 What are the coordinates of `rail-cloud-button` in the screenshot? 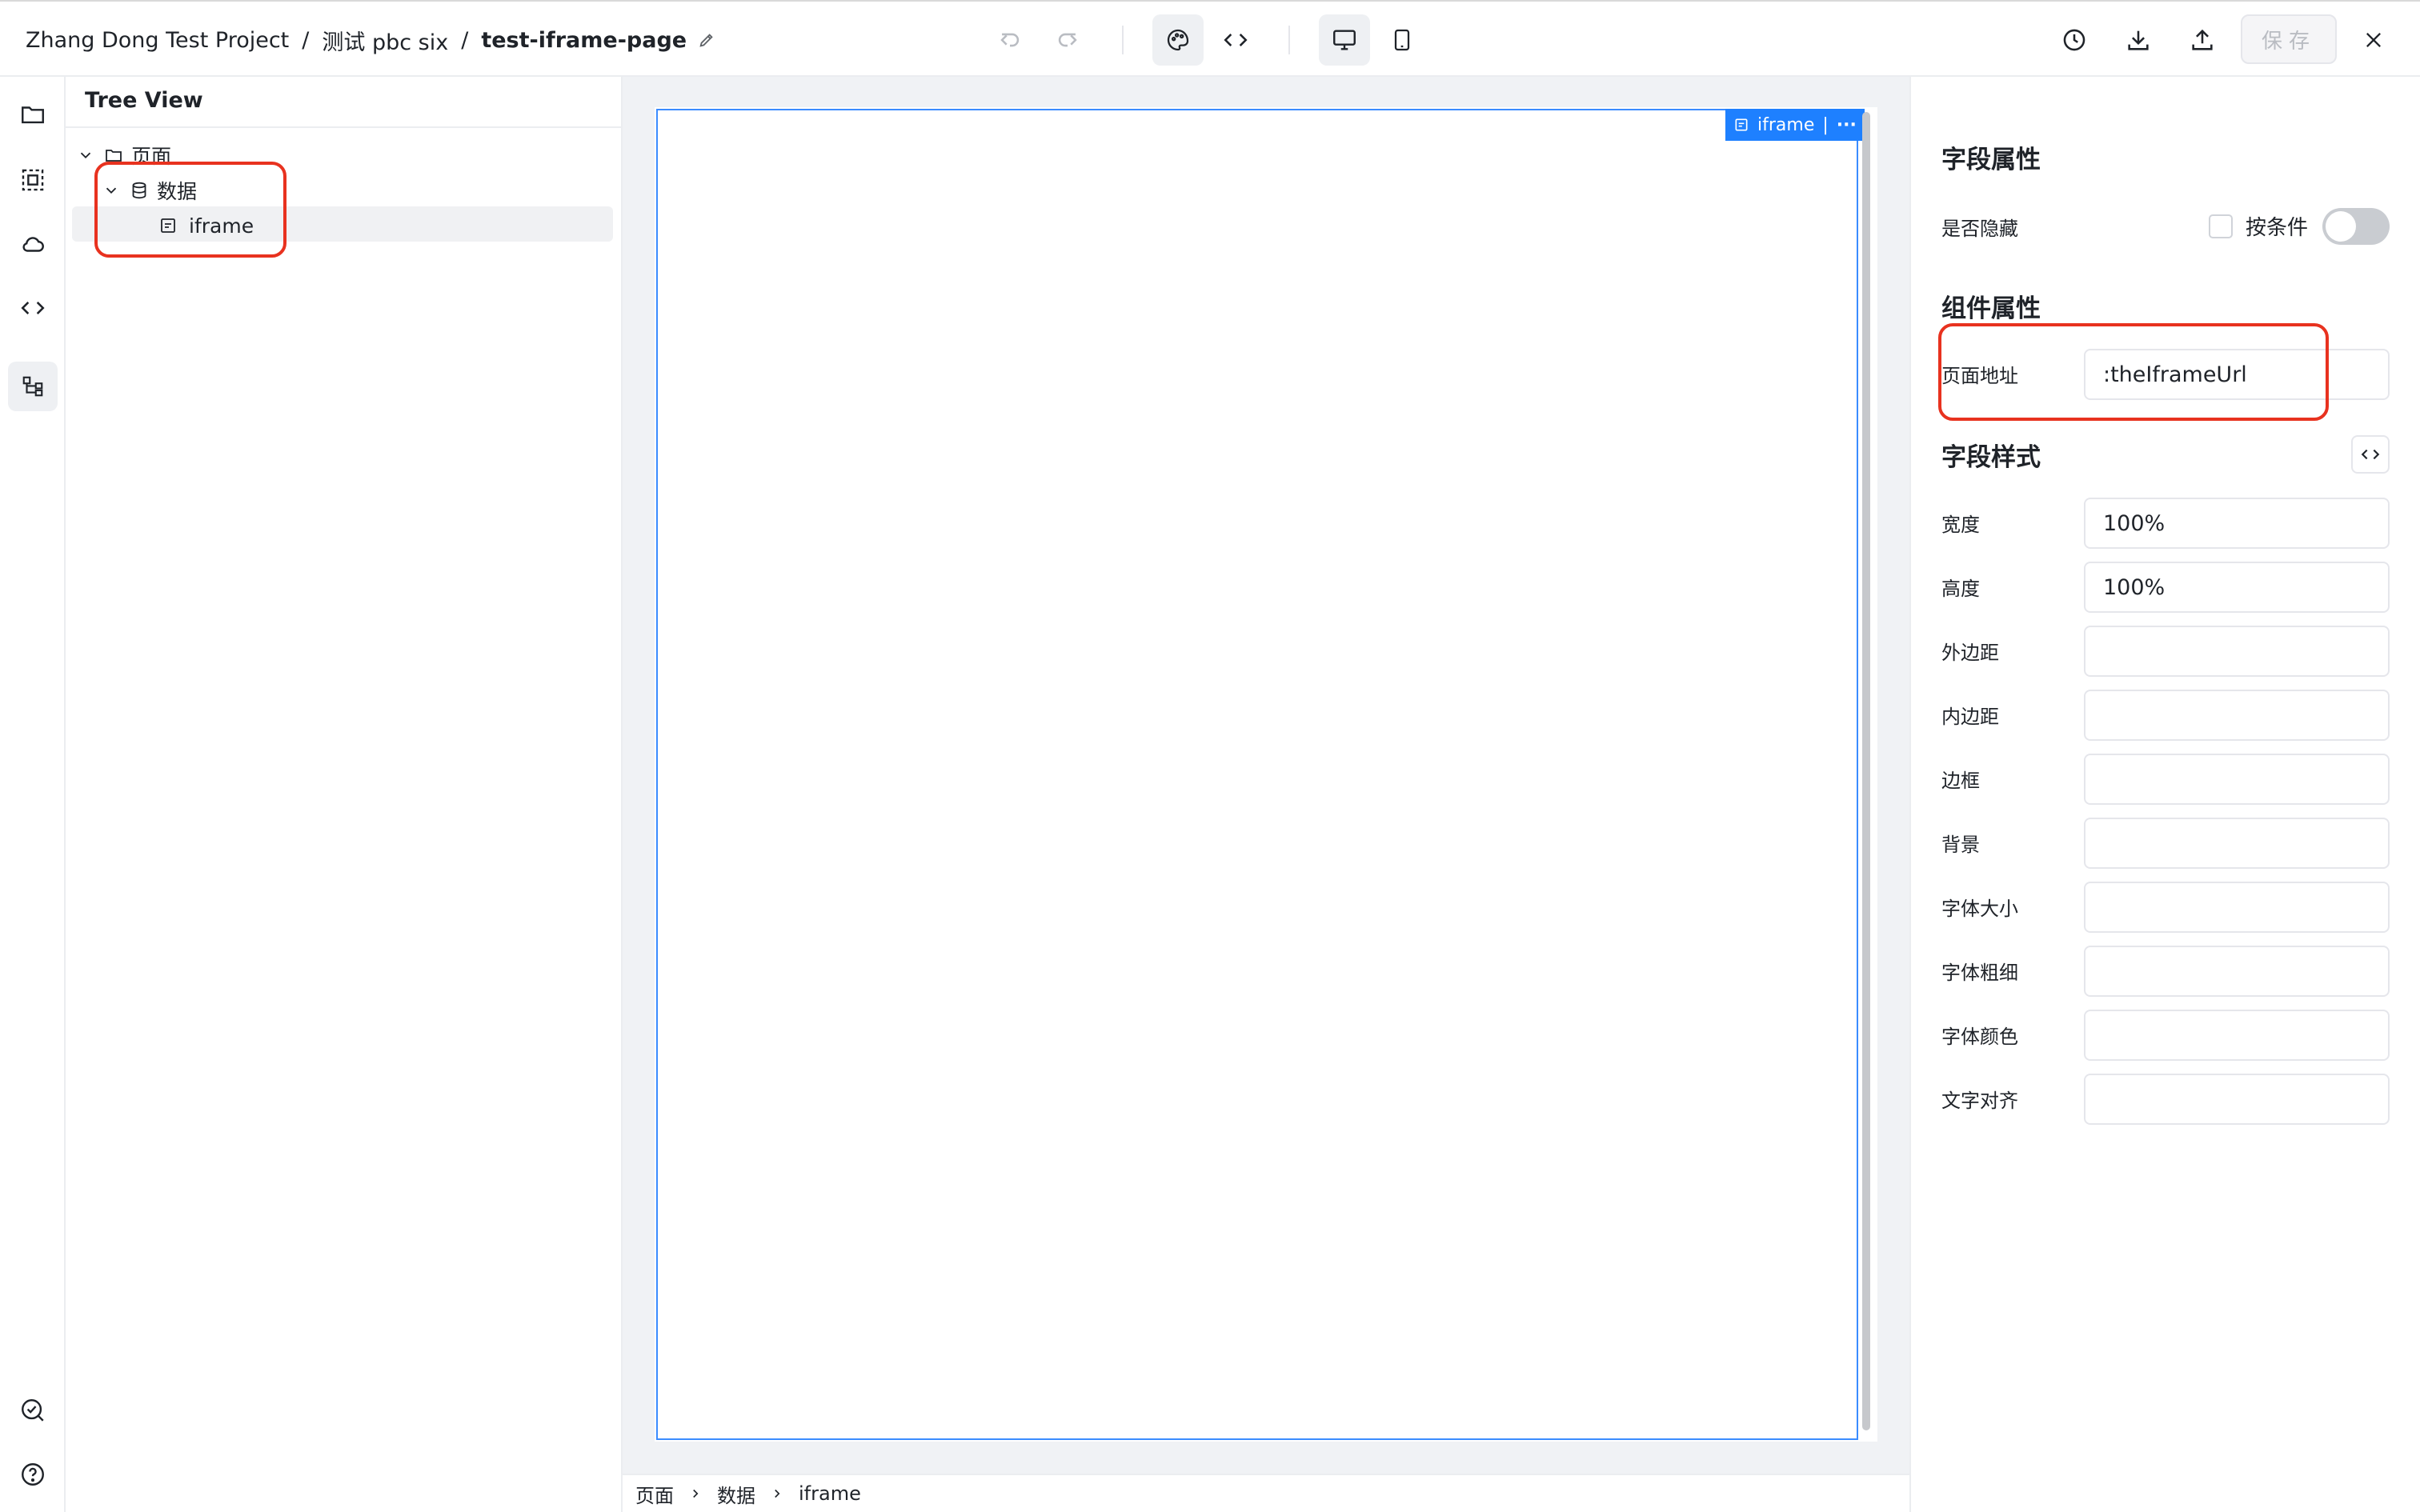 It's located at (33, 244).